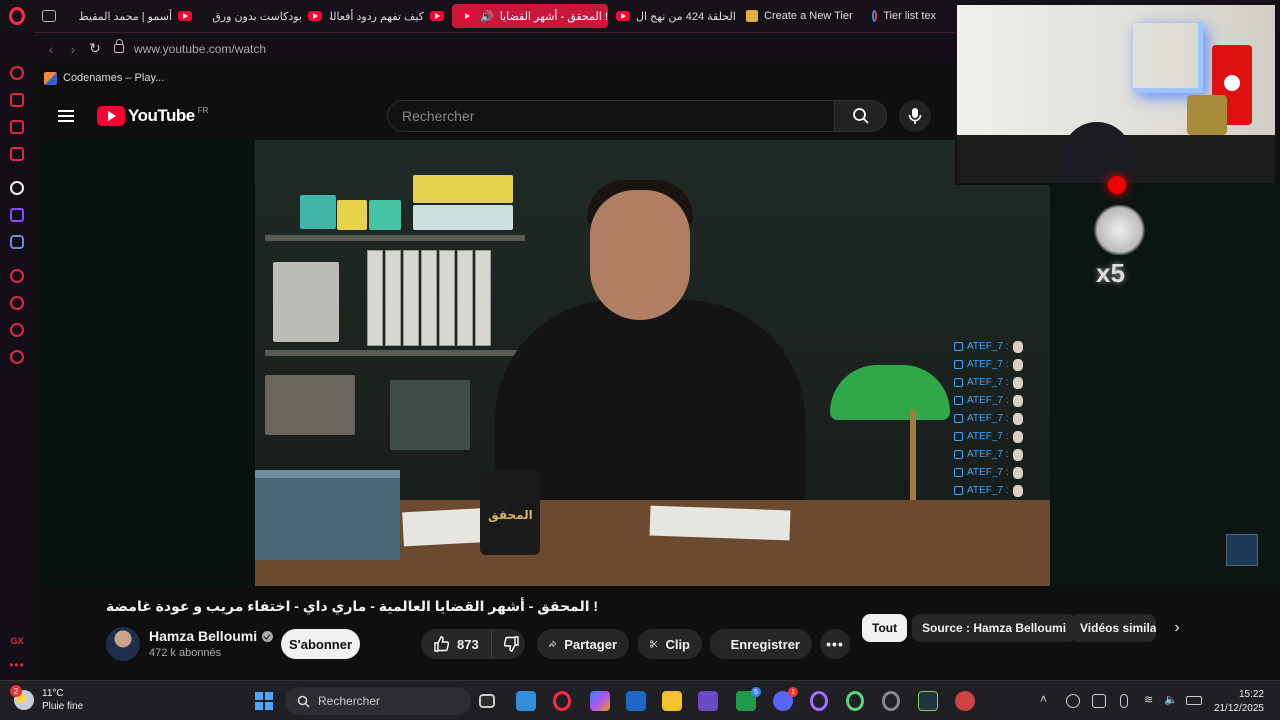 The width and height of the screenshot is (1280, 720). What do you see at coordinates (264, 701) in the screenshot?
I see `start-button` at bounding box center [264, 701].